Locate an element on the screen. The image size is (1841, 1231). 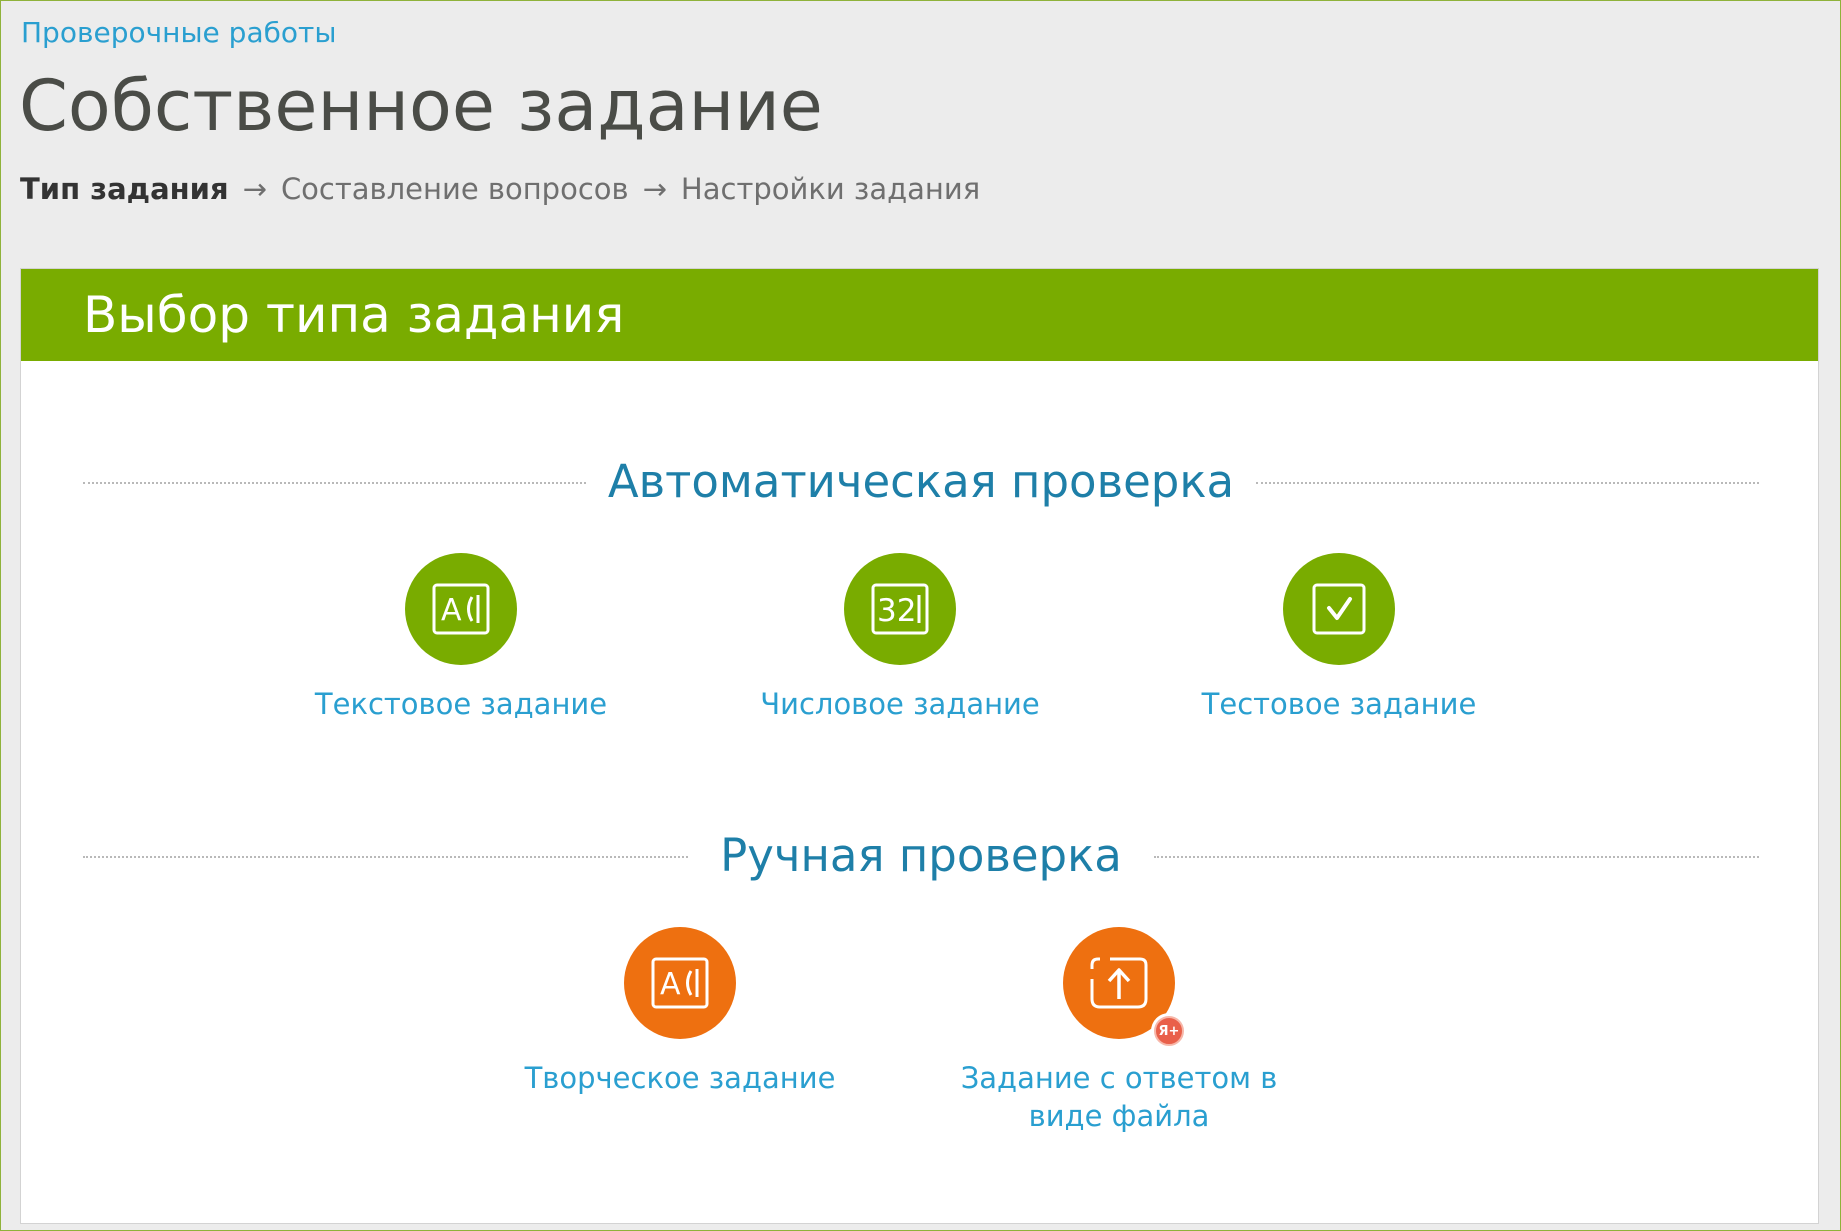
task-type-file-answer: Я+ Задание с ответом в виде файла is located at coordinates (1119, 1031).